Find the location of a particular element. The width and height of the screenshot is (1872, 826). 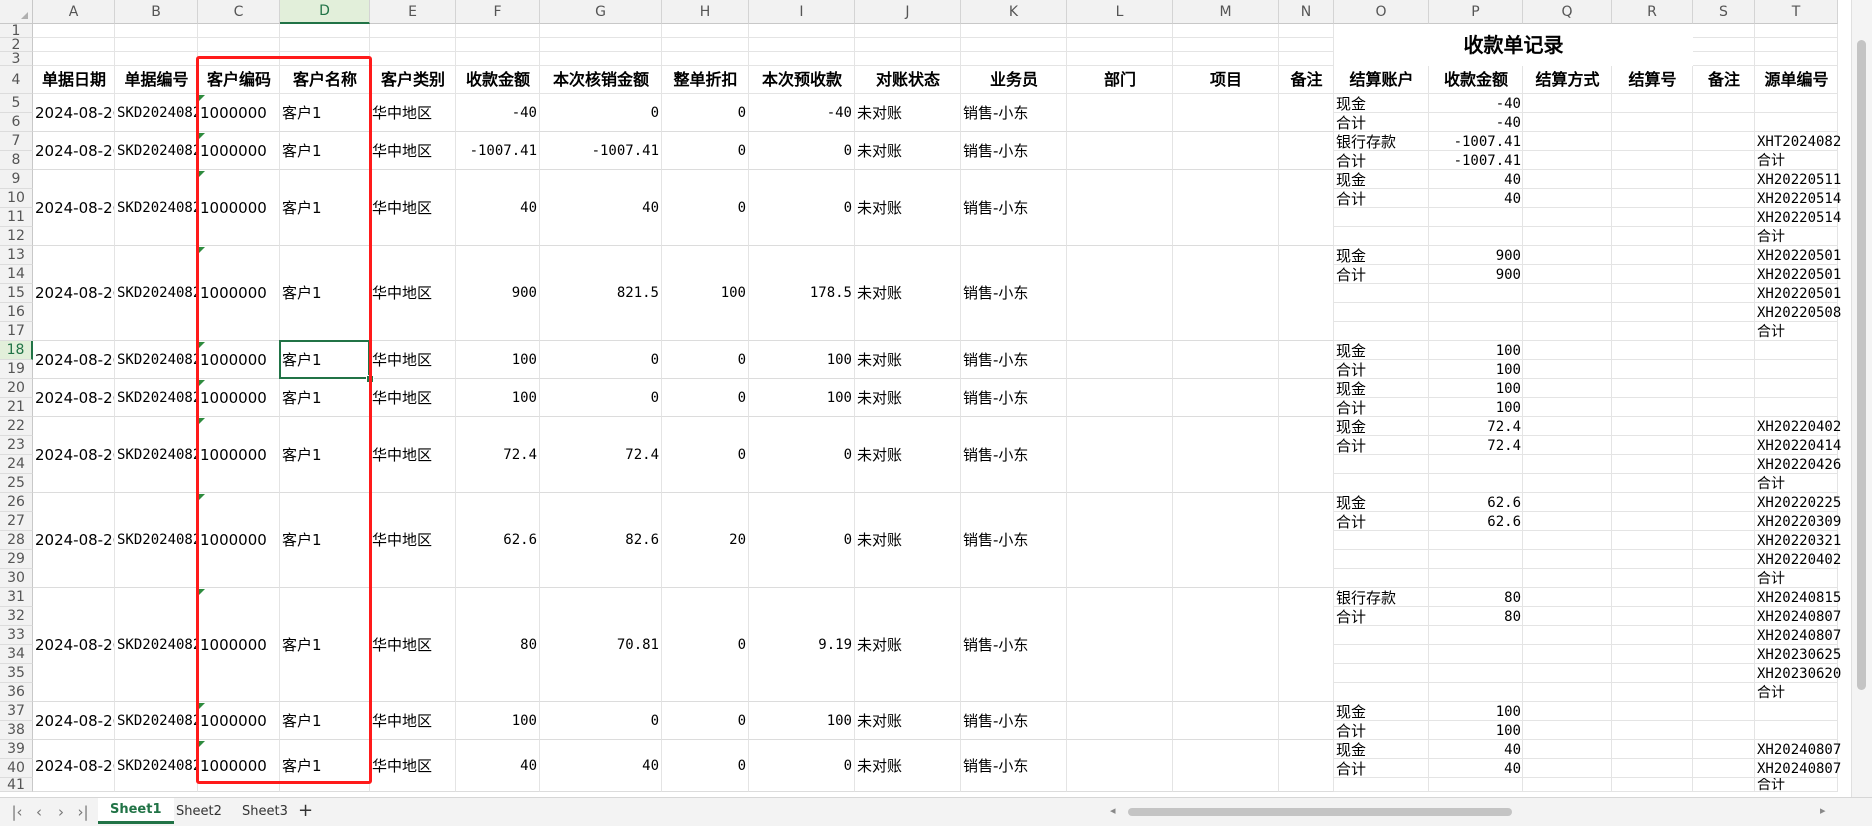

row-header-4: 4 is located at coordinates (16, 80).